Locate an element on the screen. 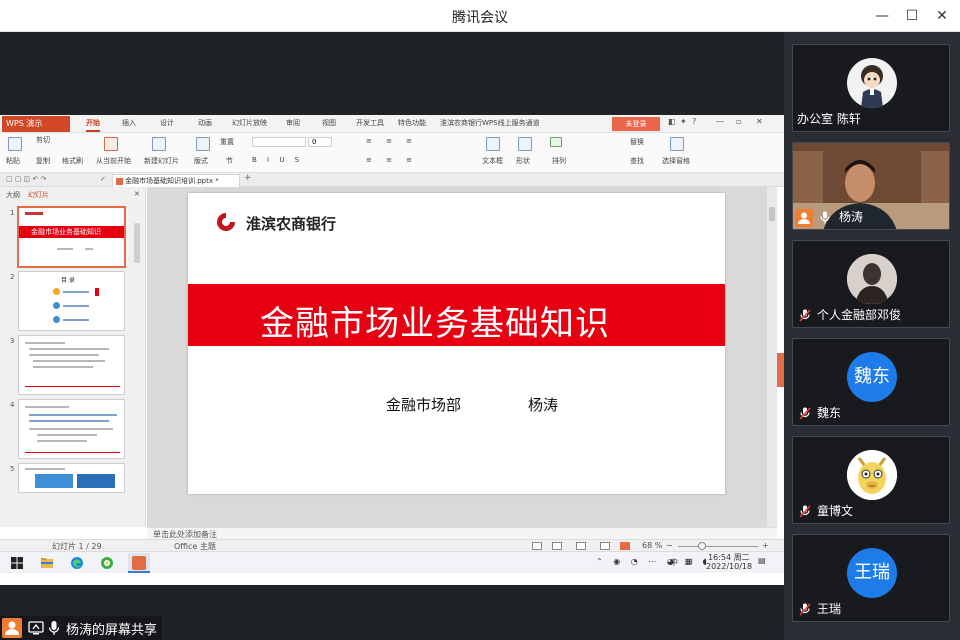 The width and height of the screenshot is (960, 640). paste-icon is located at coordinates (15, 144).